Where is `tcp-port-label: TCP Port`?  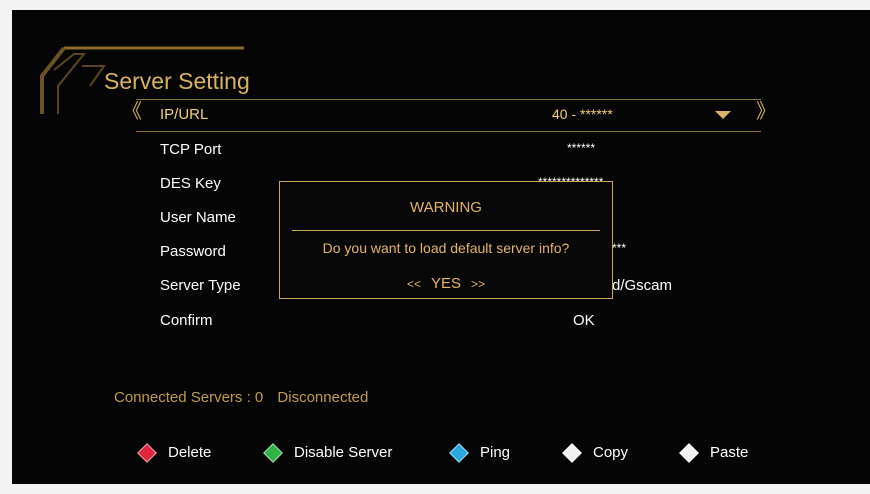
tcp-port-label: TCP Port is located at coordinates (191, 149).